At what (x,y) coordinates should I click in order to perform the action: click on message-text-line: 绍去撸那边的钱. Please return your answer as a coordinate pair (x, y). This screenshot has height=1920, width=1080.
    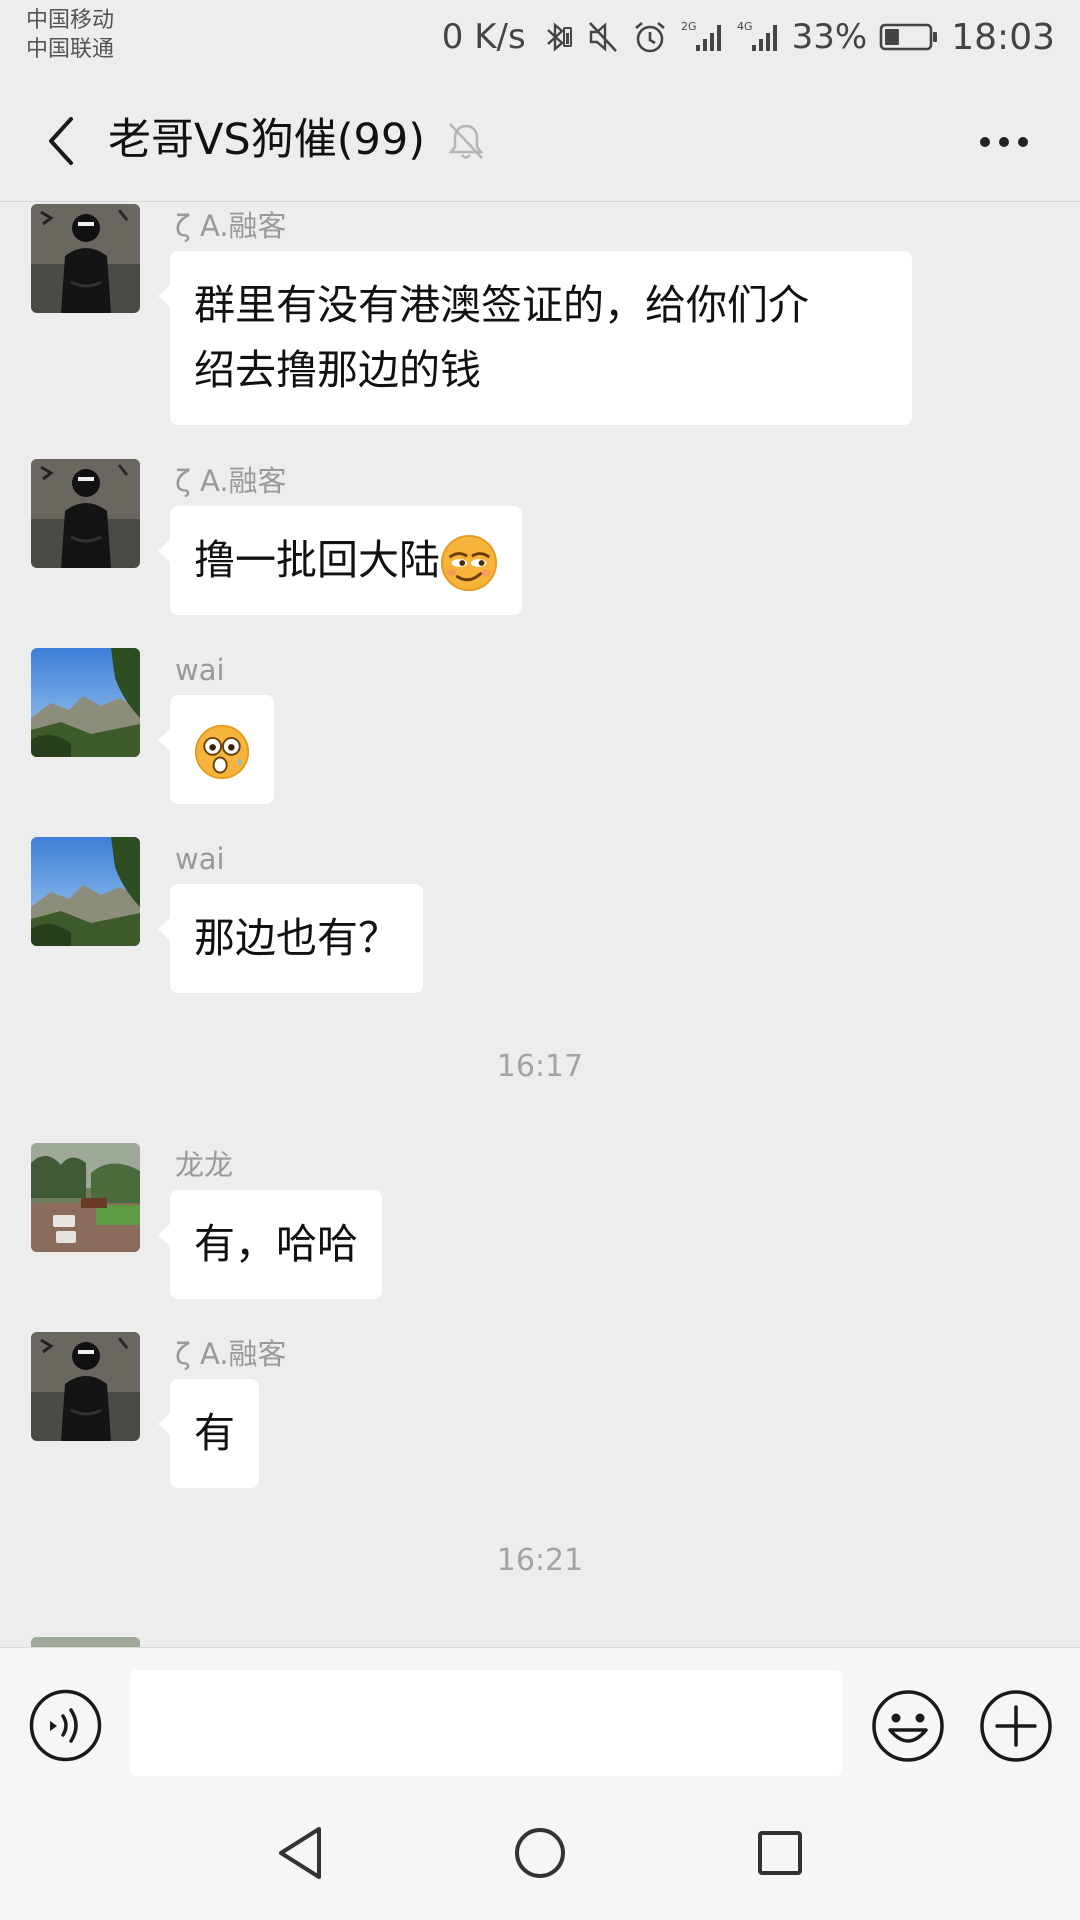
    Looking at the image, I should click on (337, 370).